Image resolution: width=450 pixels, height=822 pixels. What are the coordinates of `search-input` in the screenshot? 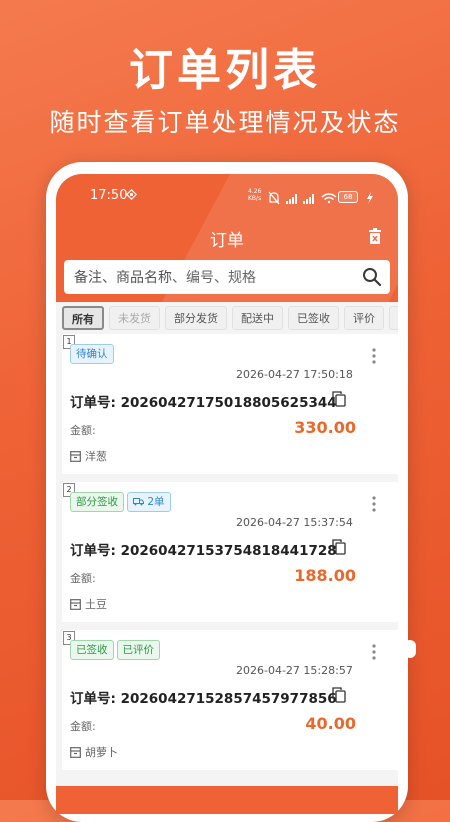 It's located at (214, 278).